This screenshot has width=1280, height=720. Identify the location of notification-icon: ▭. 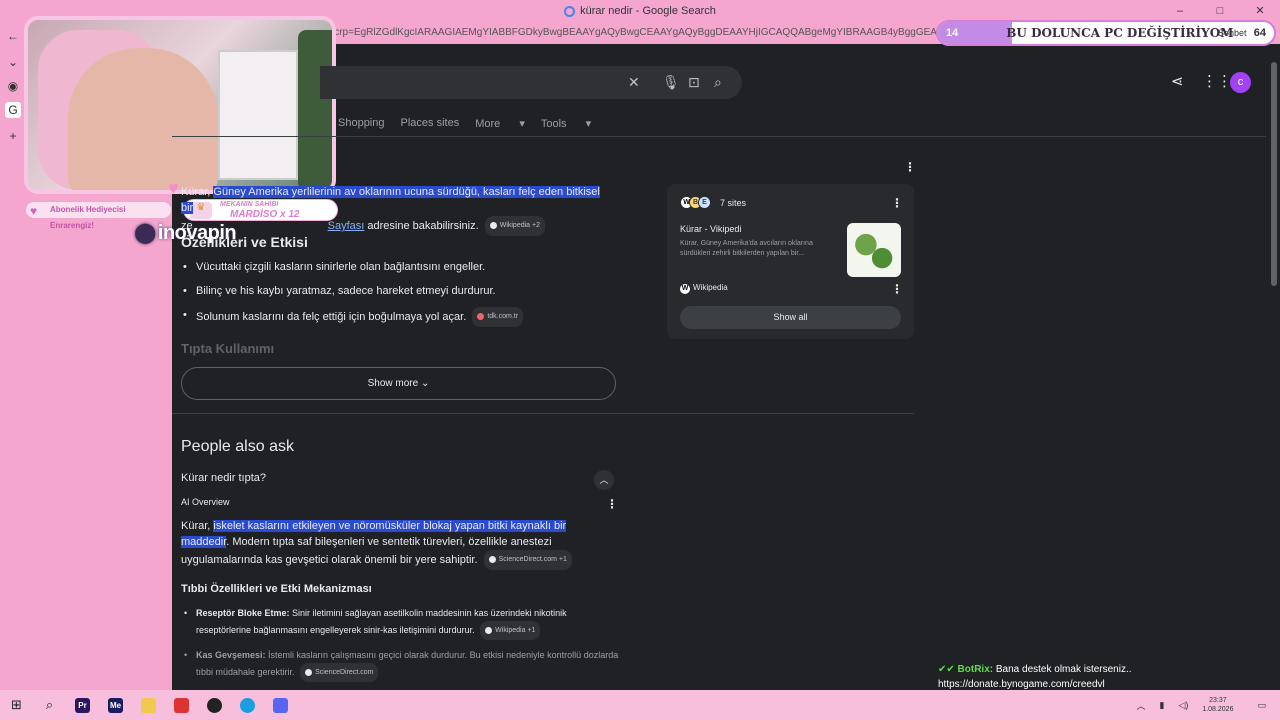
(1261, 705).